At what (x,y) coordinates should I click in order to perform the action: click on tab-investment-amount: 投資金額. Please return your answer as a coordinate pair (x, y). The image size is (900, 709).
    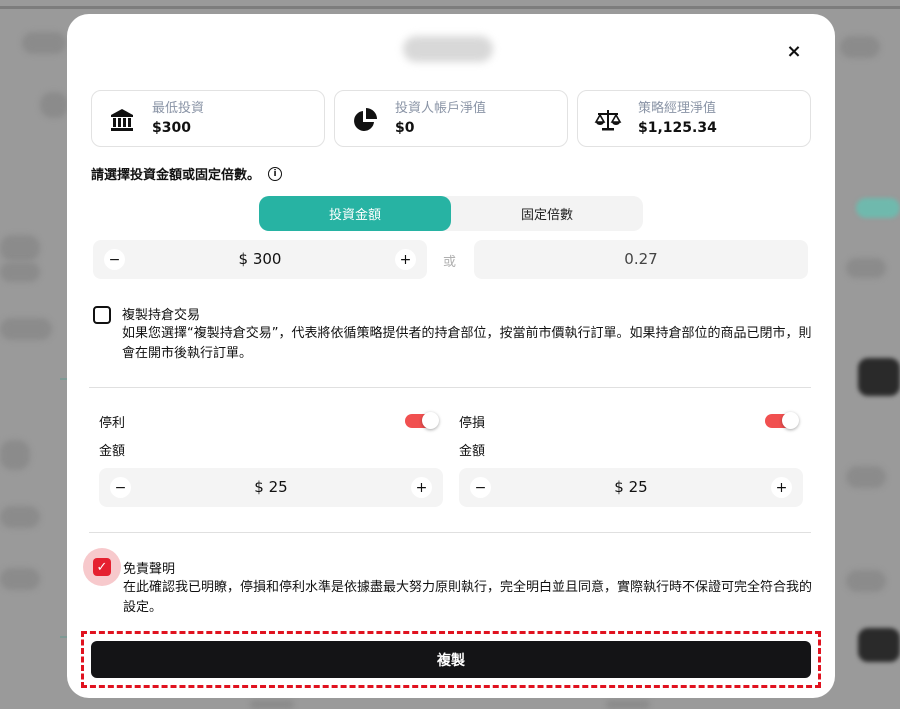
    Looking at the image, I should click on (355, 213).